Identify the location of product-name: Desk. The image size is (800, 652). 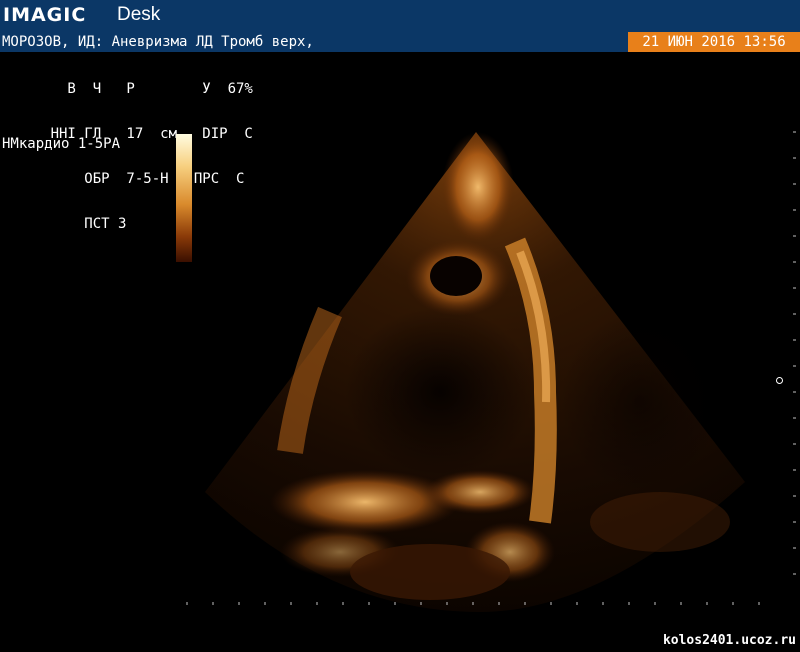
(139, 14).